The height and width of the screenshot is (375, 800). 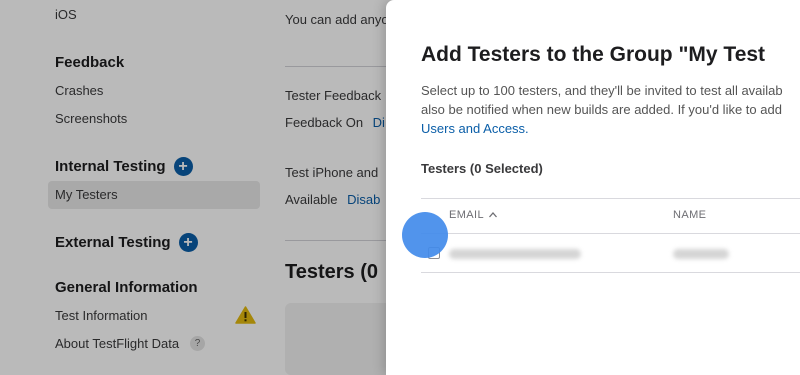 What do you see at coordinates (610, 253) in the screenshot?
I see `table-row` at bounding box center [610, 253].